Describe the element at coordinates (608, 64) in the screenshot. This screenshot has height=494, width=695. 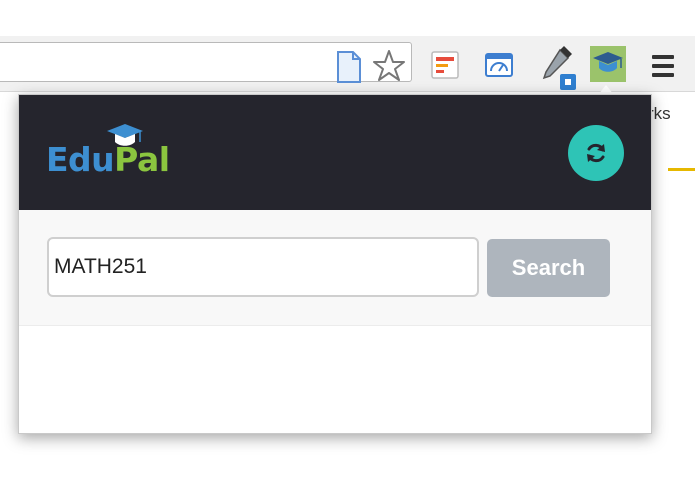
I see `edupal-extension-icon` at that location.